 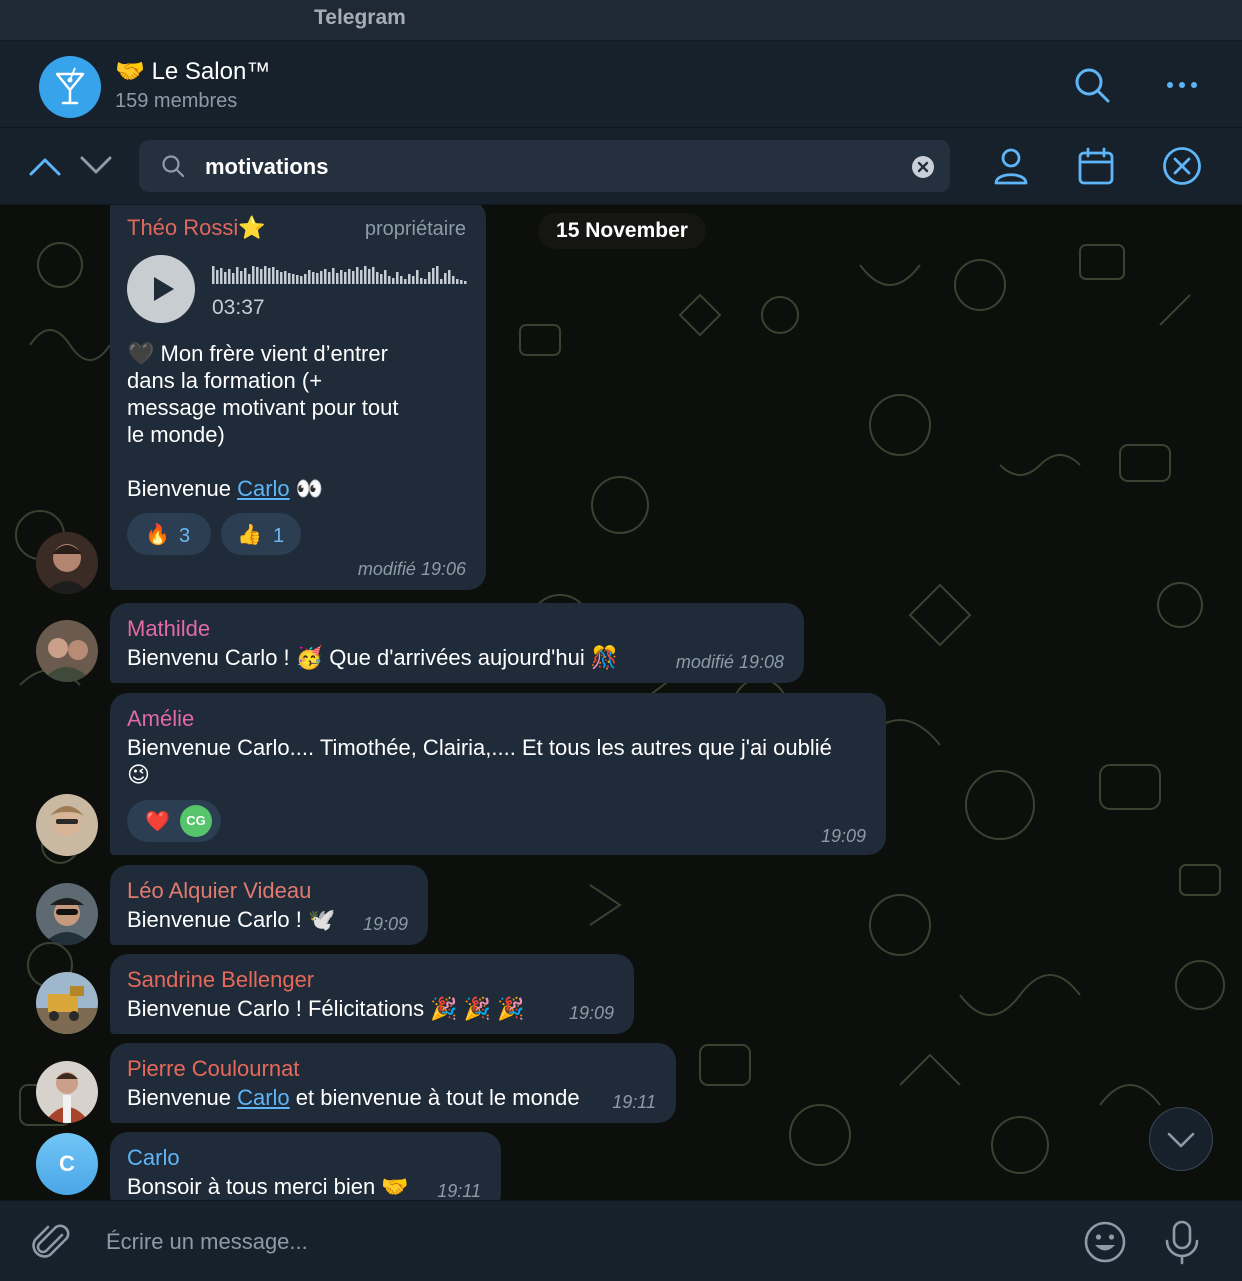 I want to click on sender-name: Théo Rossi, so click(x=183, y=227).